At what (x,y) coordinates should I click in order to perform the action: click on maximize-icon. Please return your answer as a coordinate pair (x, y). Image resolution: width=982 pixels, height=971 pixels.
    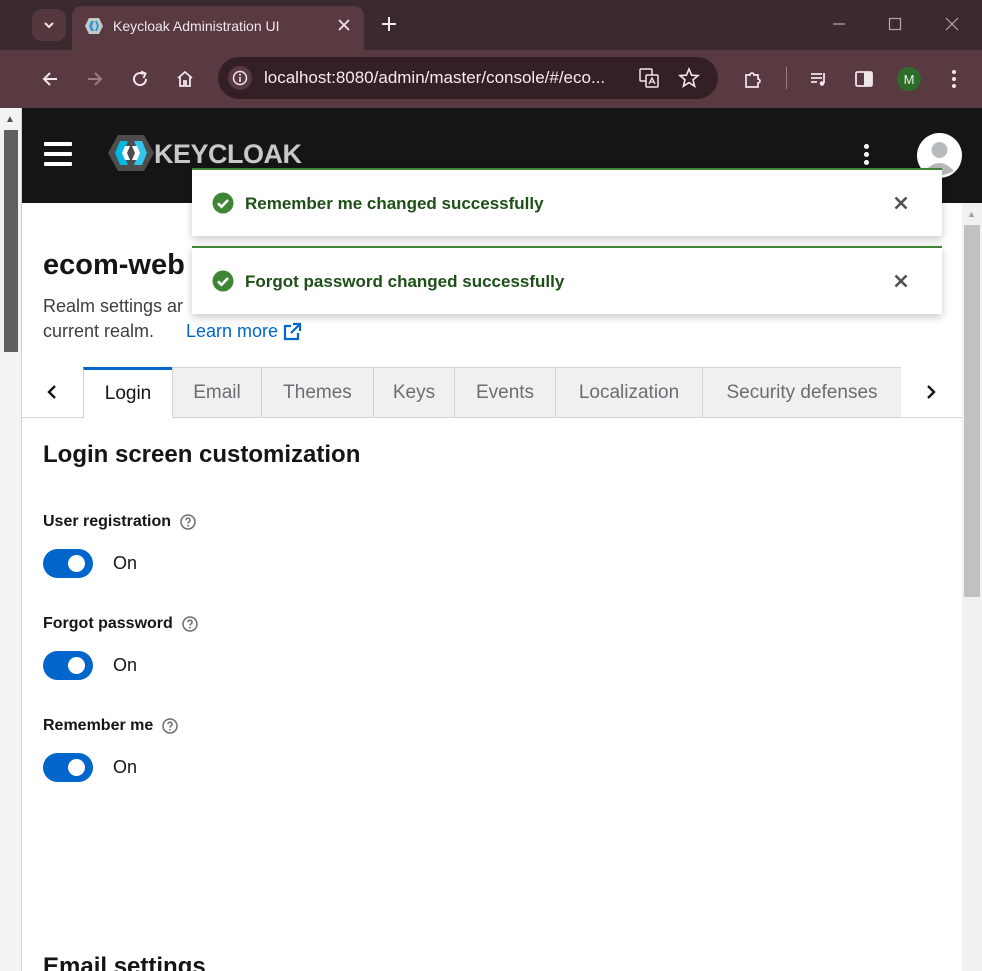
    Looking at the image, I should click on (895, 24).